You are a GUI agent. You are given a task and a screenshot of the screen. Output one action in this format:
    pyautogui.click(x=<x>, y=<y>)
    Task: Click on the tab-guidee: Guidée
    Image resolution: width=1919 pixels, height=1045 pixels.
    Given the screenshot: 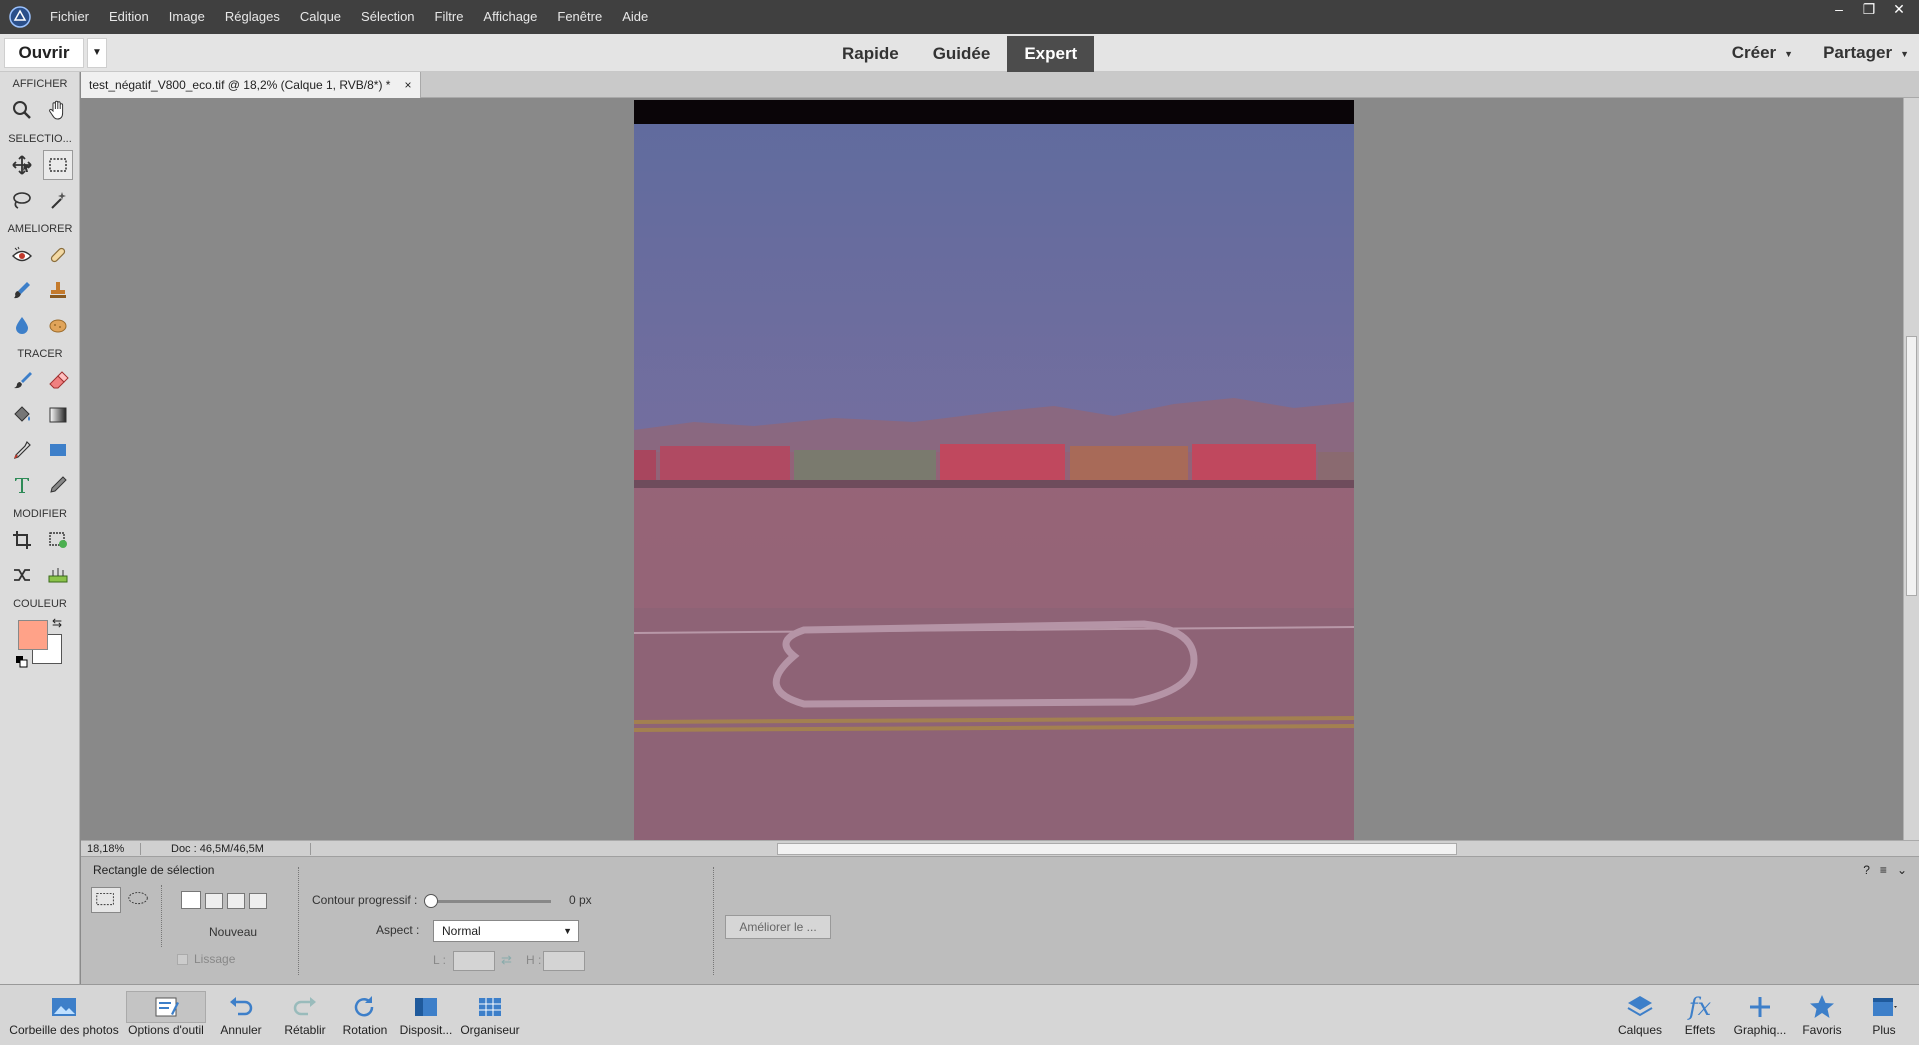 What is the action you would take?
    pyautogui.click(x=962, y=54)
    